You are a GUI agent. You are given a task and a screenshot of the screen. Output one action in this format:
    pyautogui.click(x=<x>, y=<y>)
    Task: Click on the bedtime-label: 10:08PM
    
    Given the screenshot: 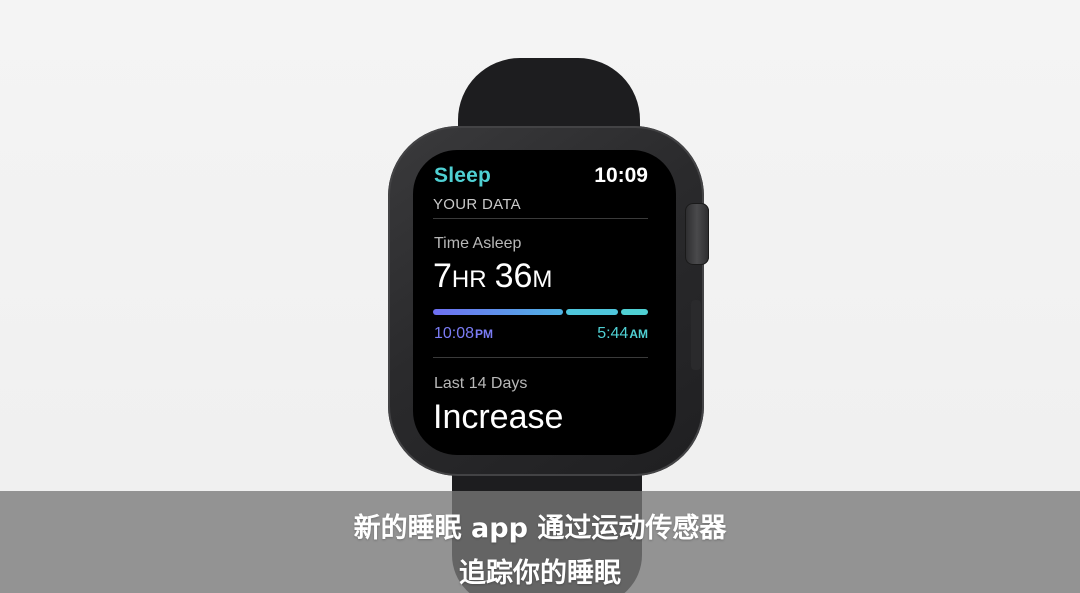 What is the action you would take?
    pyautogui.click(x=463, y=334)
    